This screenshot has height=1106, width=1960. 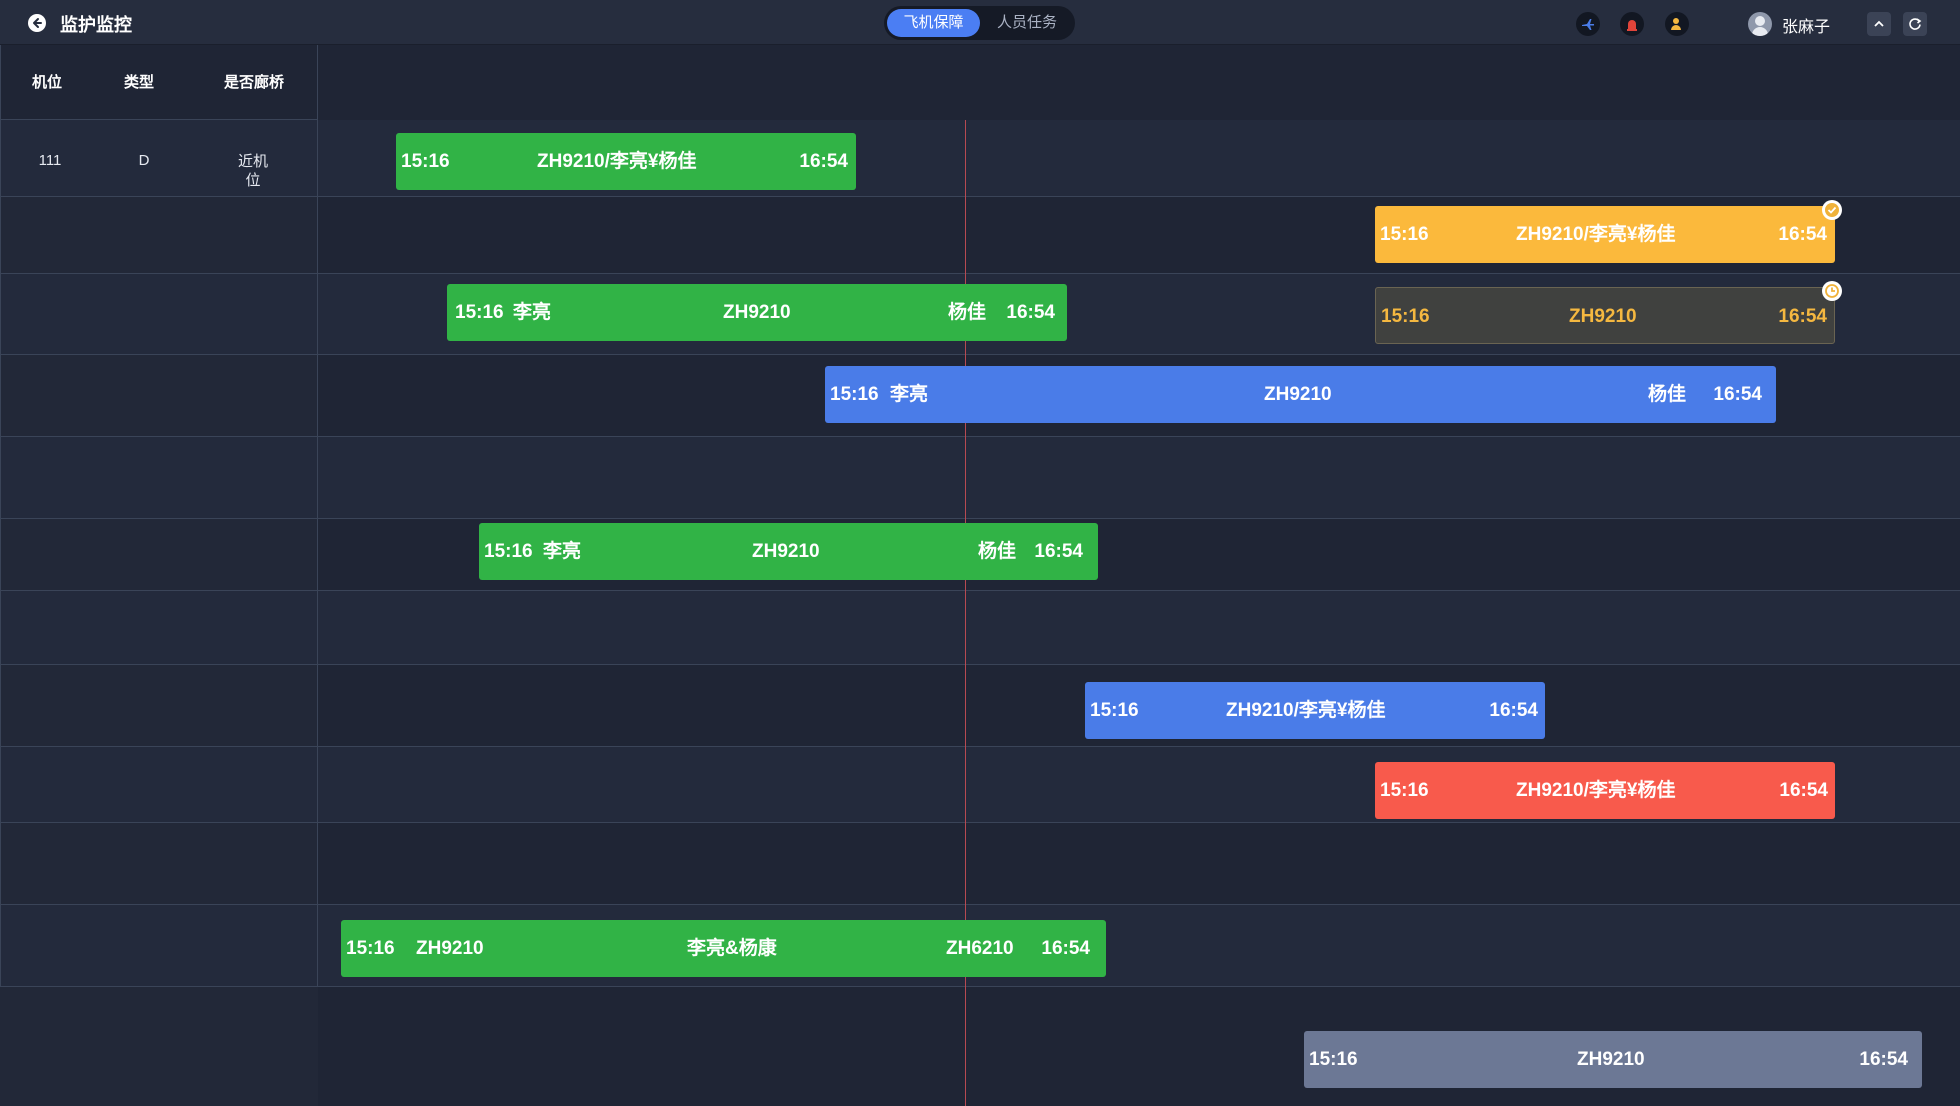 What do you see at coordinates (50, 160) in the screenshot?
I see `stand-cell: 111` at bounding box center [50, 160].